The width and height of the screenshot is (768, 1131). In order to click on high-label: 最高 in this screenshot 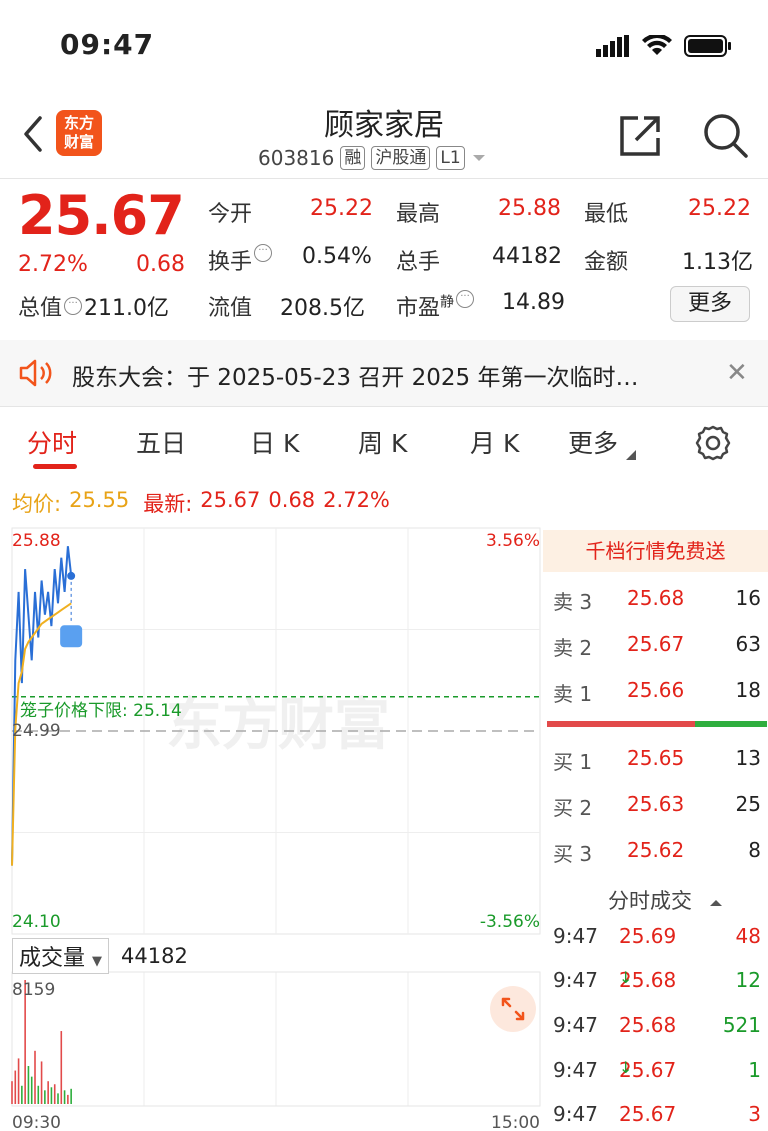, I will do `click(418, 214)`.